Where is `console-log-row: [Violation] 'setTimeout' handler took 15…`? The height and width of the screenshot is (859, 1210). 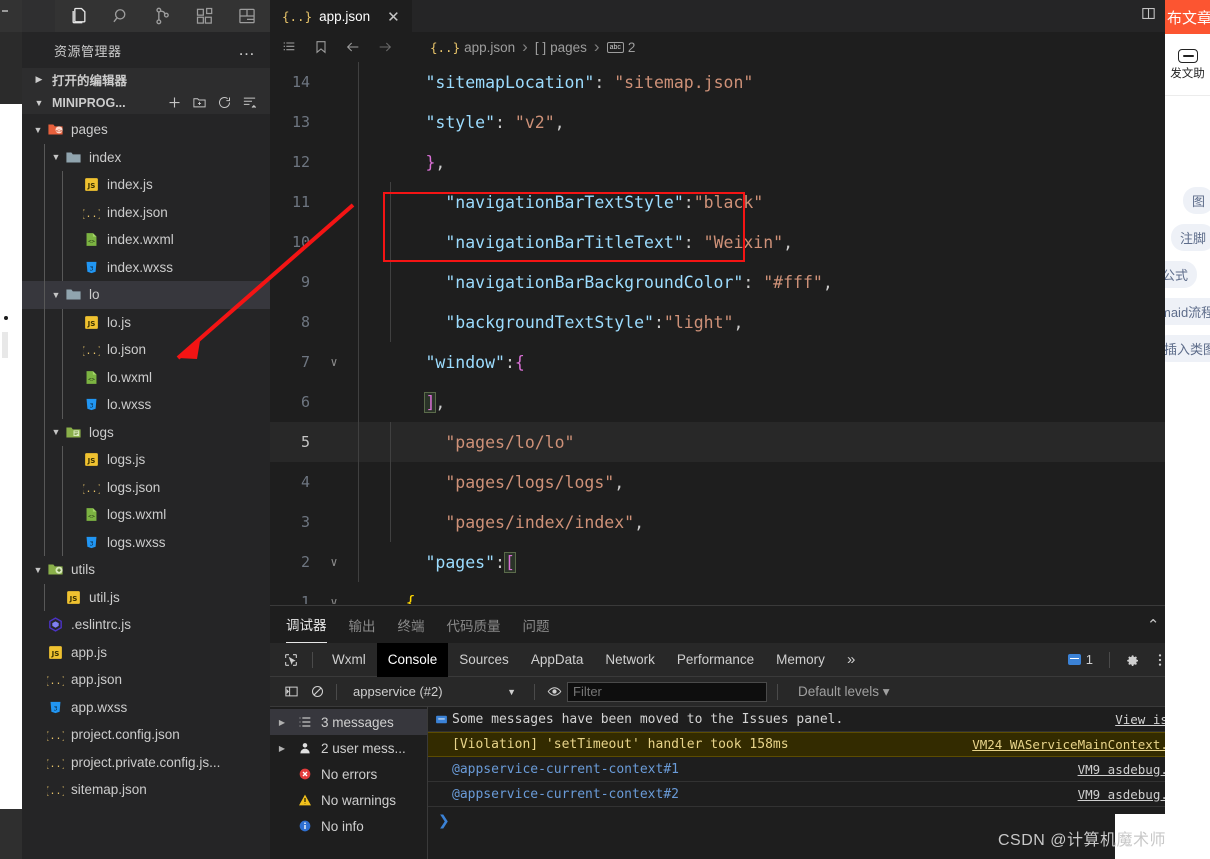
console-log-row: [Violation] 'setTimeout' handler took 15… is located at coordinates (819, 744).